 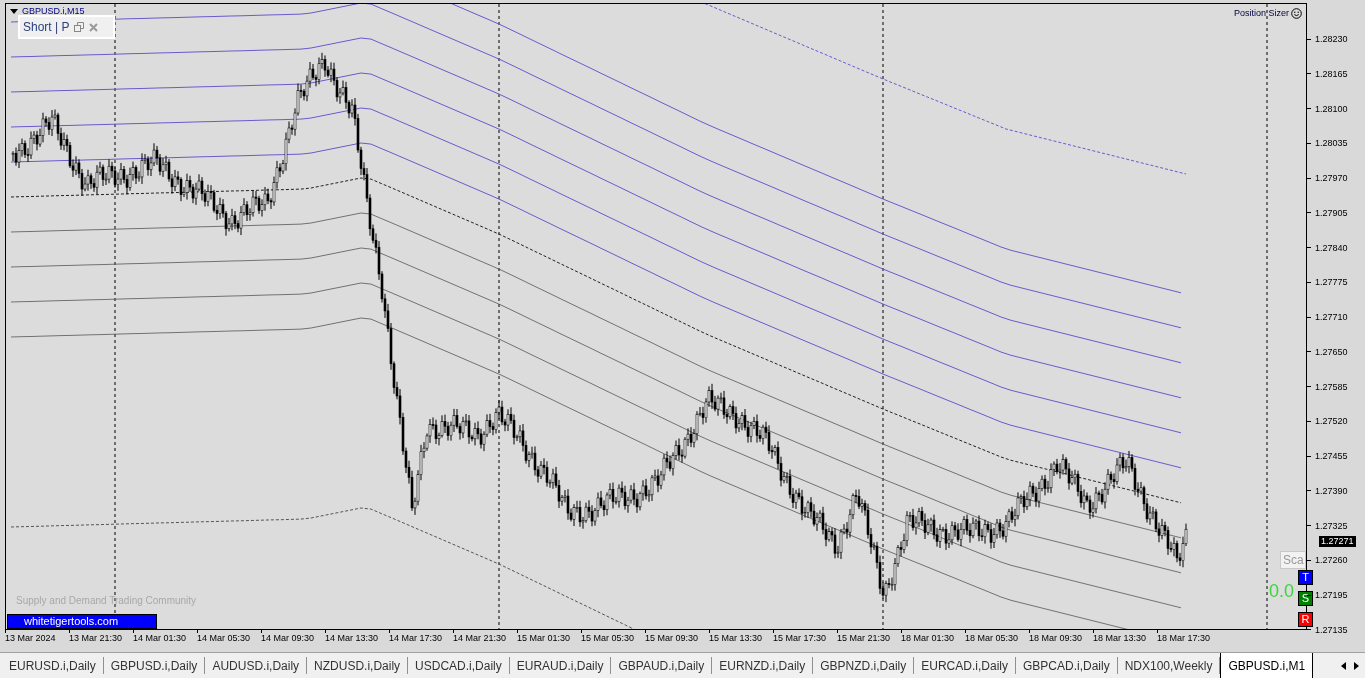 What do you see at coordinates (1261, 13) in the screenshot?
I see `position-sizer-label: Position Sizer` at bounding box center [1261, 13].